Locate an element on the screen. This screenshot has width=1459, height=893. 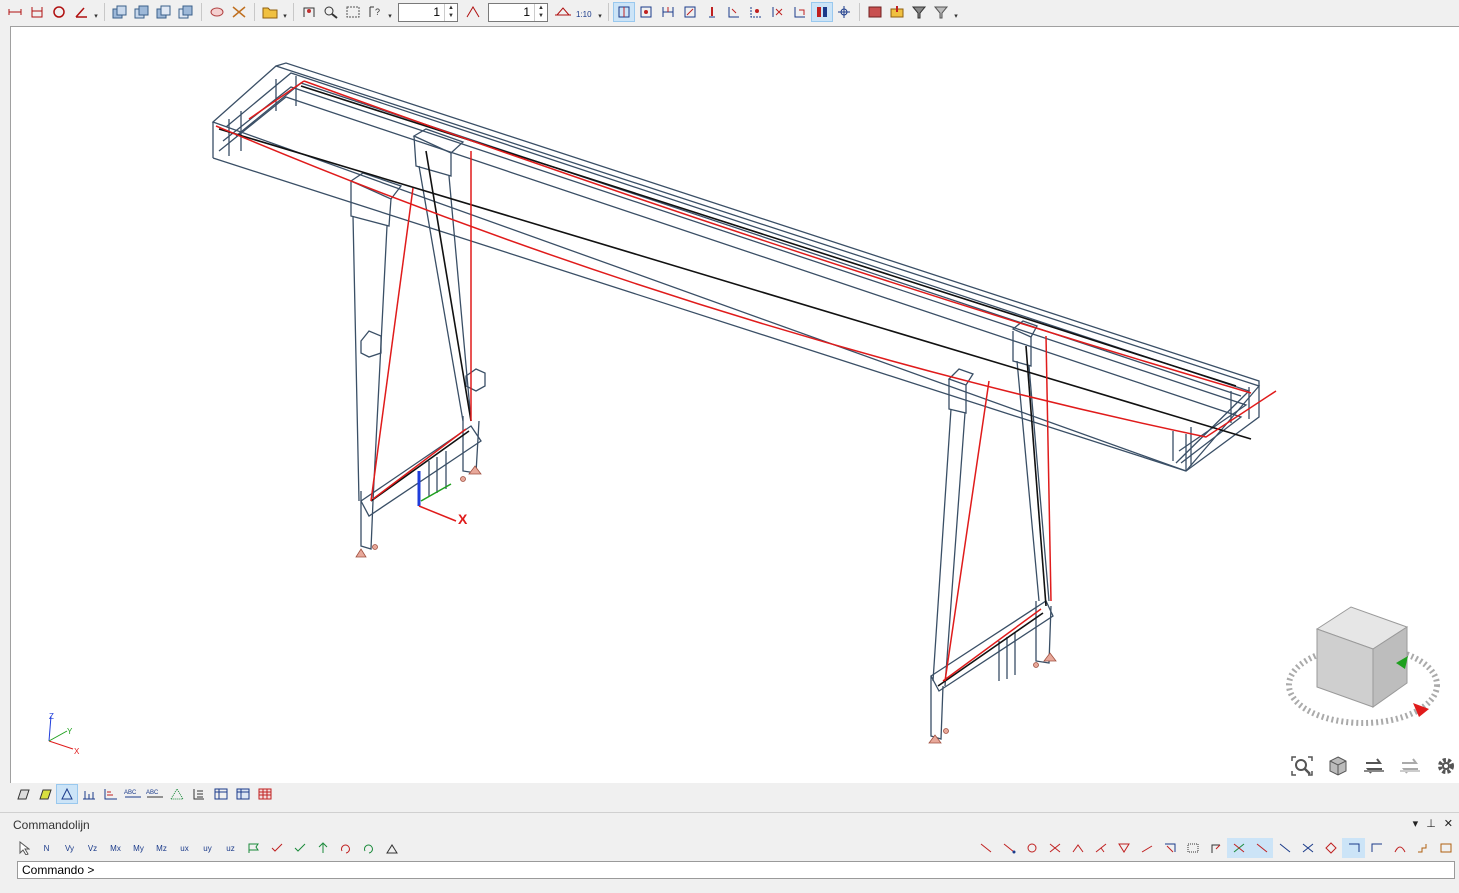
show-nodes-icon is located at coordinates (756, 12).